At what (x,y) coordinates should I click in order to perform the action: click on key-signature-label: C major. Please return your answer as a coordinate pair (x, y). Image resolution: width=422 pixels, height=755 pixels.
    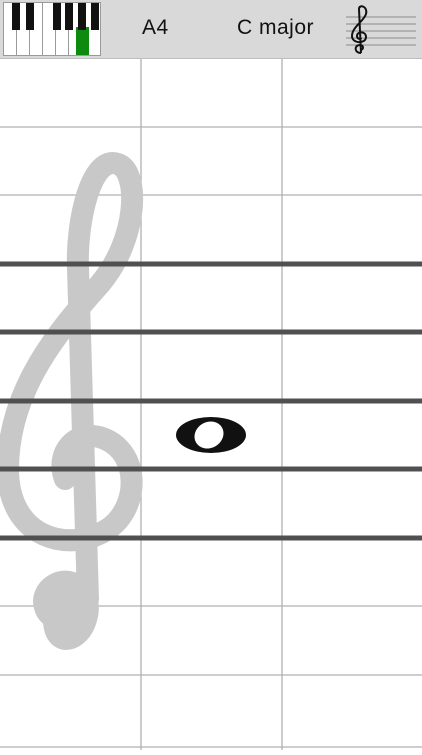
    Looking at the image, I should click on (275, 28).